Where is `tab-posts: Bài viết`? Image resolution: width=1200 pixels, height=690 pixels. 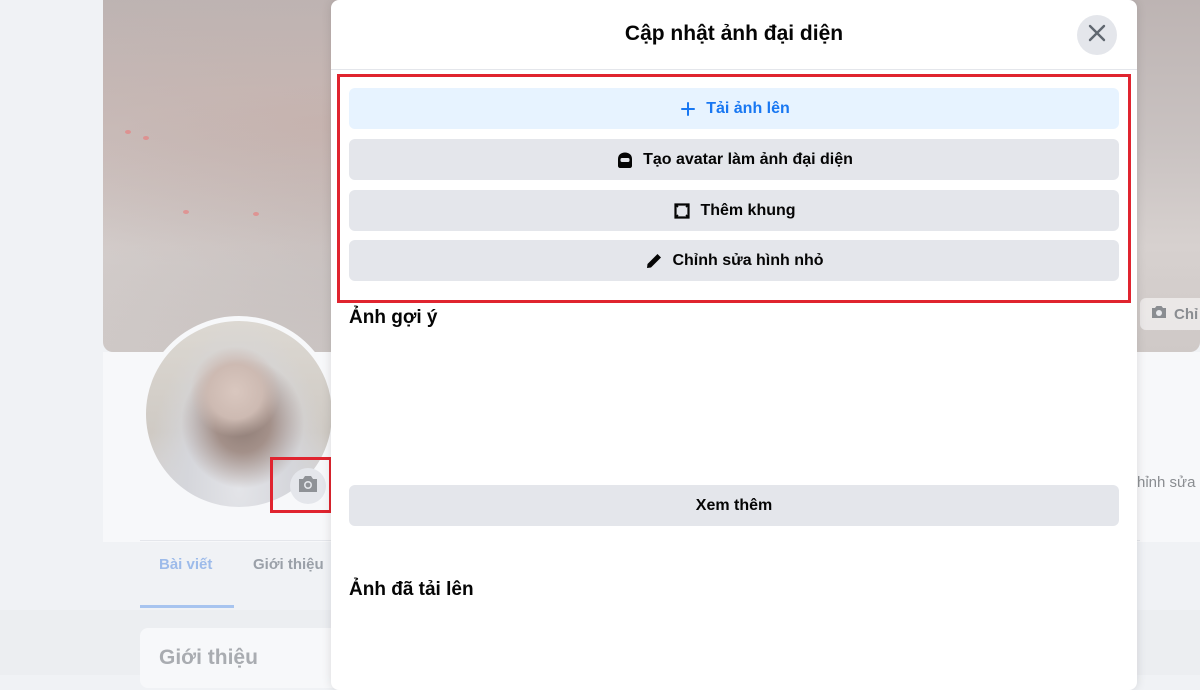
tab-posts: Bài viết is located at coordinates (185, 564).